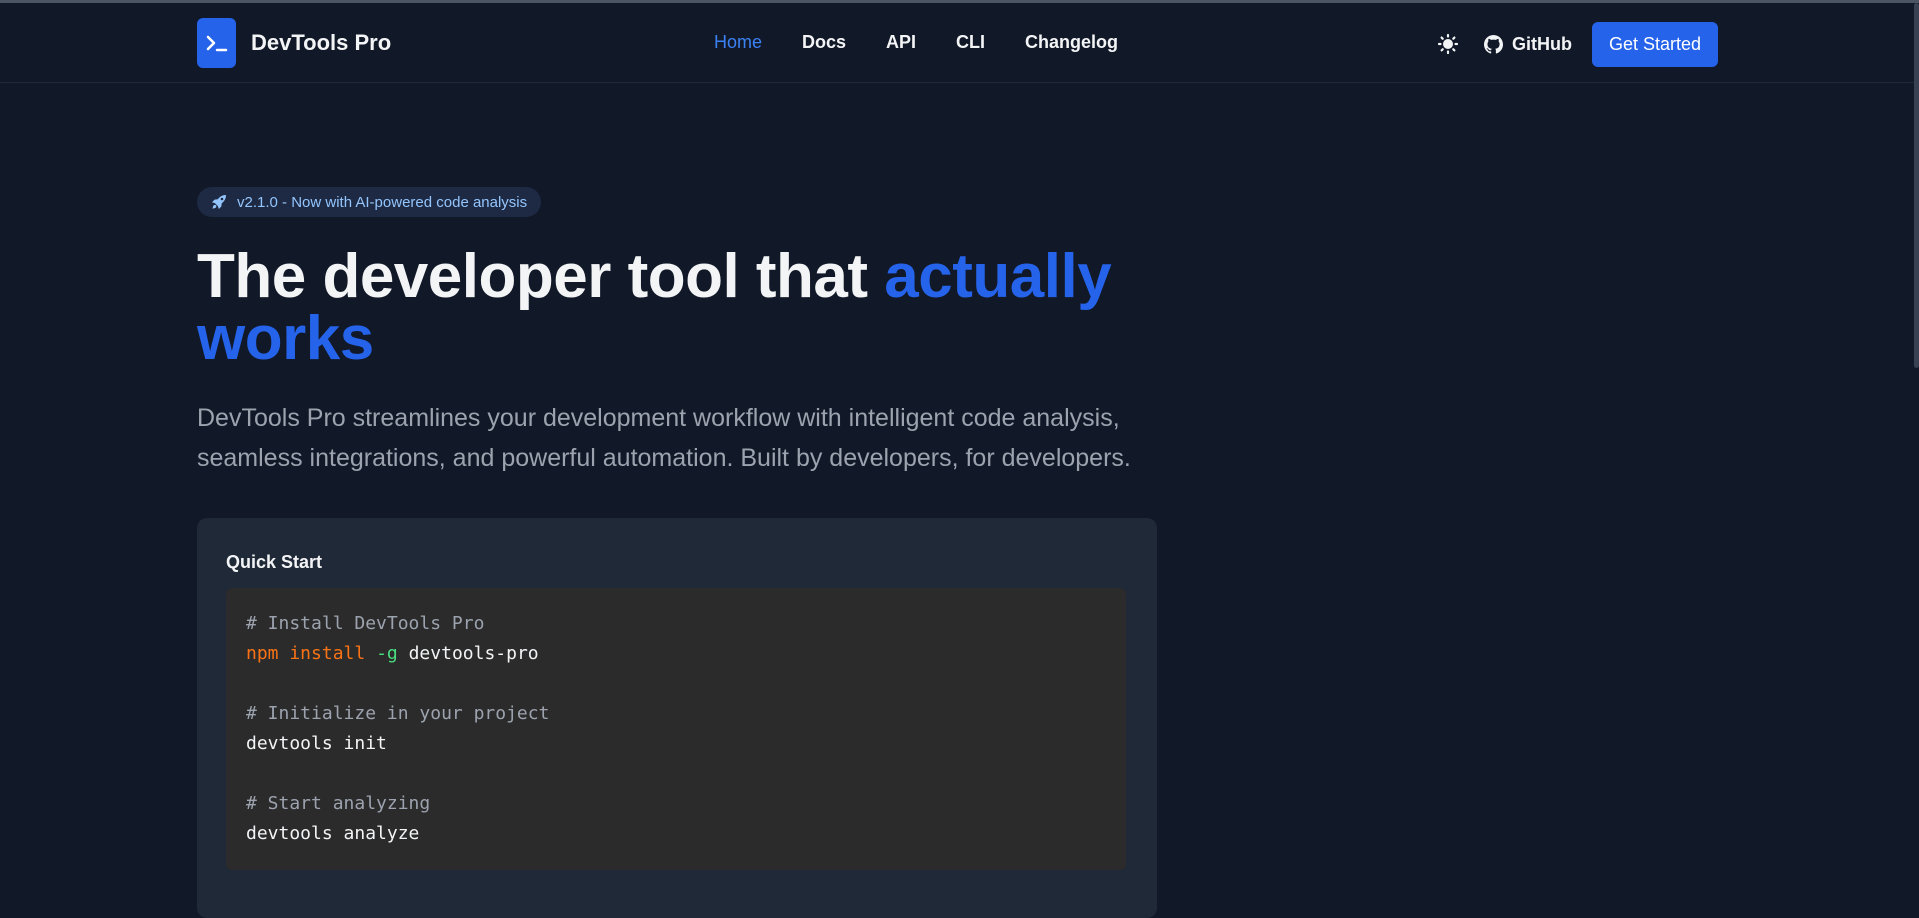 This screenshot has width=1919, height=918. I want to click on code-npm-command: npm install, so click(306, 653).